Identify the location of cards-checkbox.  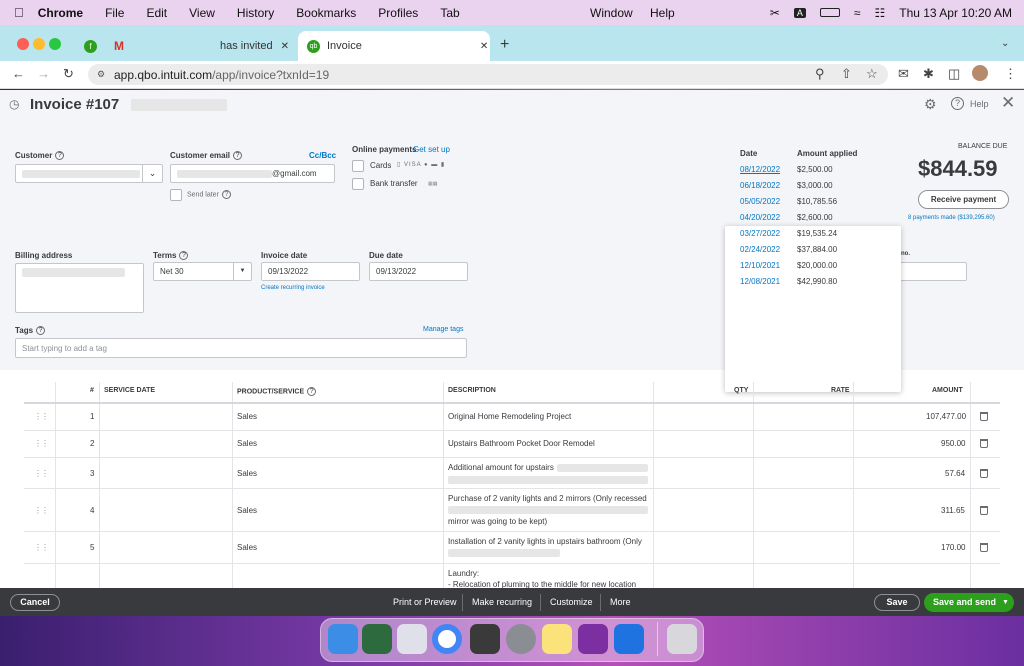
(358, 166).